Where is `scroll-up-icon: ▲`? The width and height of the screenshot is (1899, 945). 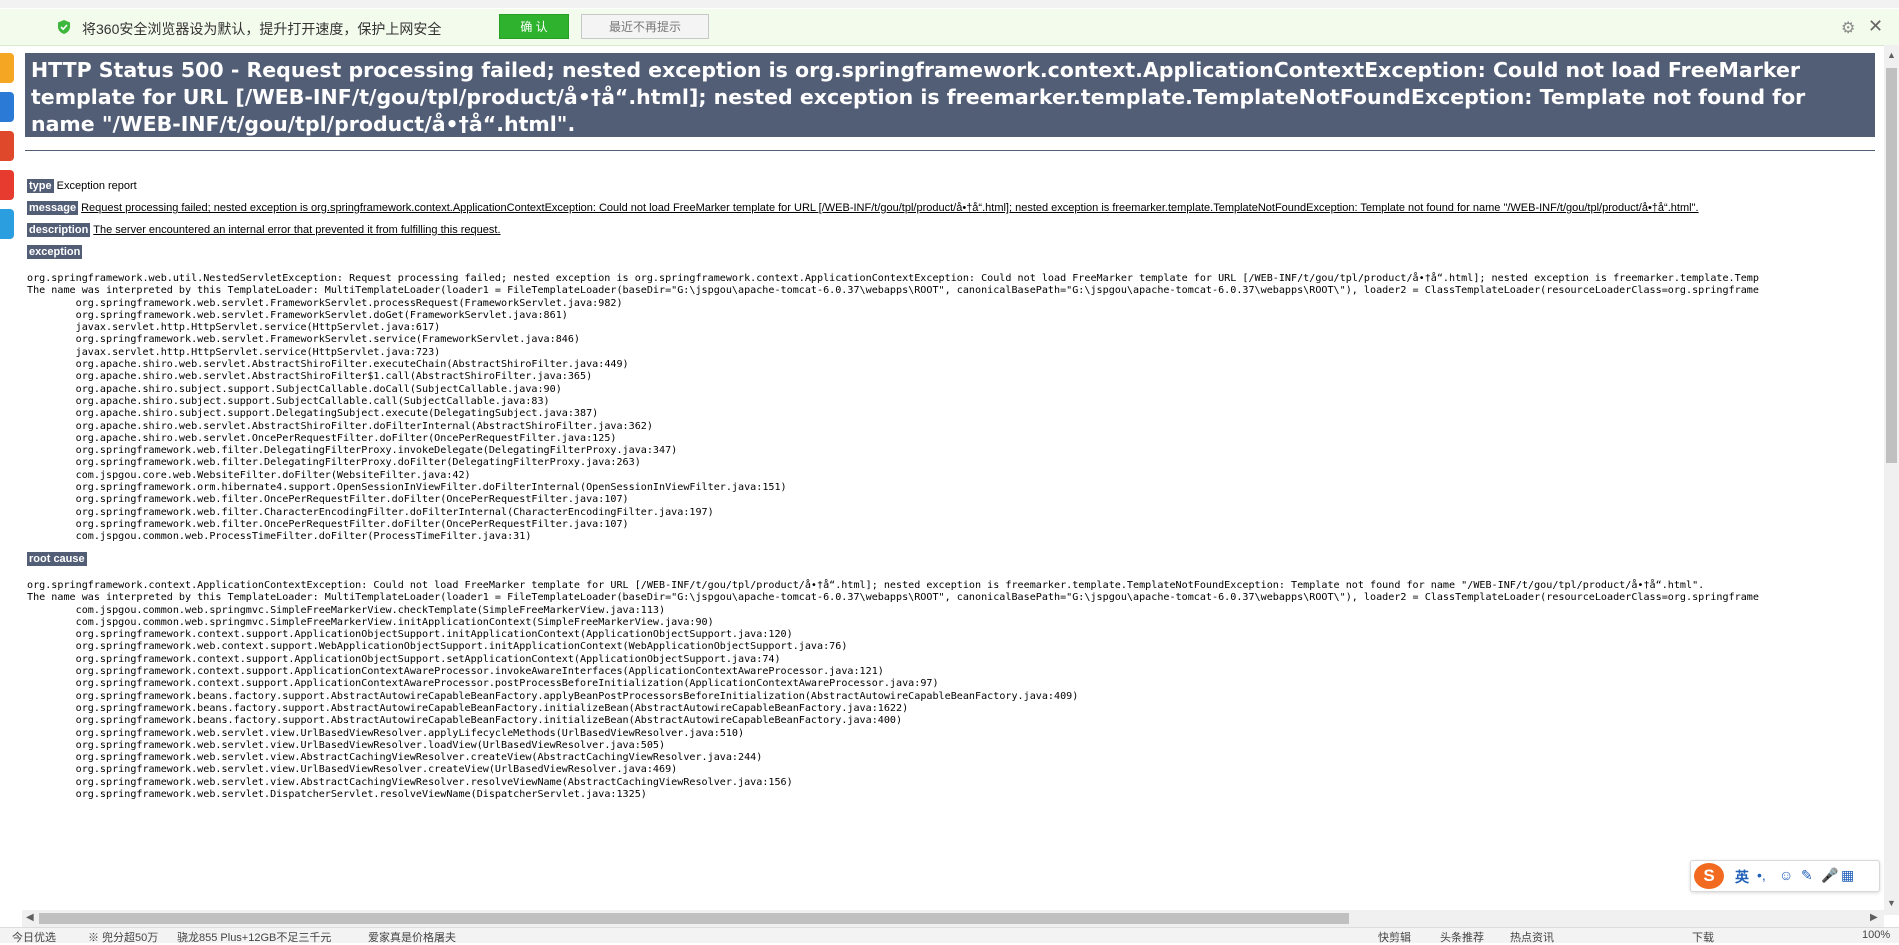
scroll-up-icon: ▲ is located at coordinates (1891, 55).